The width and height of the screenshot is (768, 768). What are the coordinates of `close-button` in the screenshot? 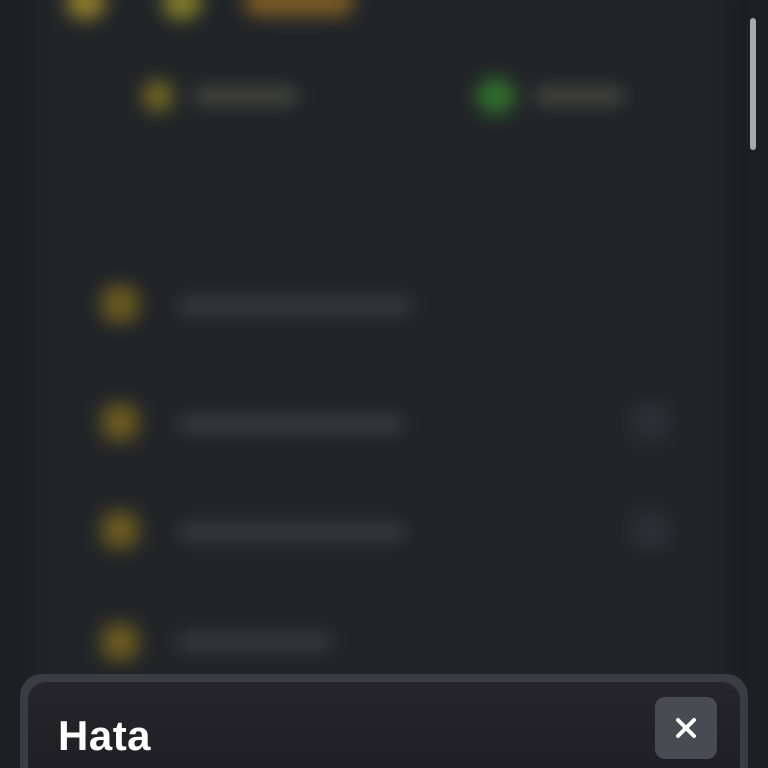 It's located at (686, 728).